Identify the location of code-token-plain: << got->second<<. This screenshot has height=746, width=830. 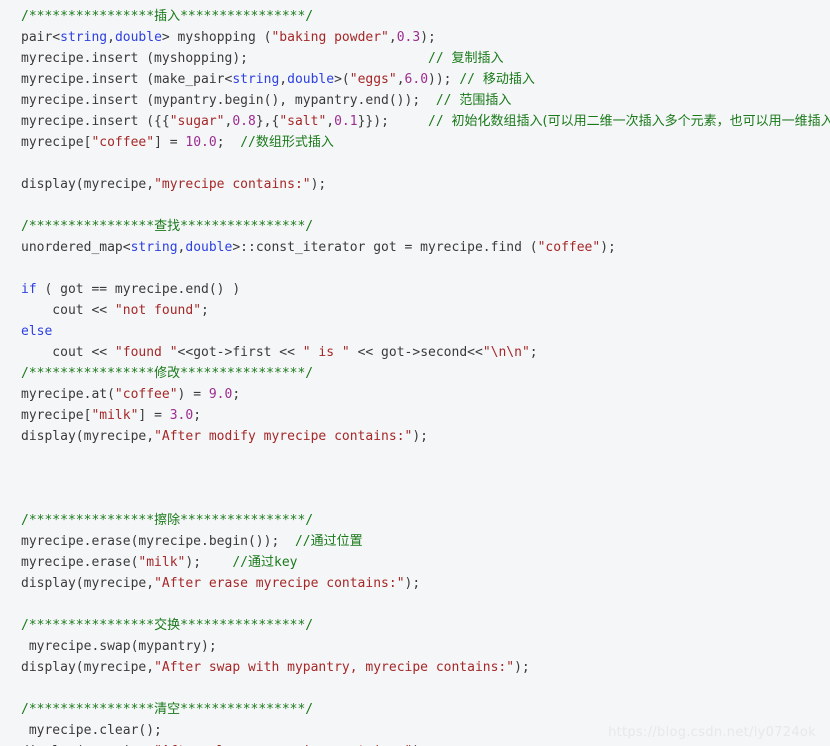
(416, 352).